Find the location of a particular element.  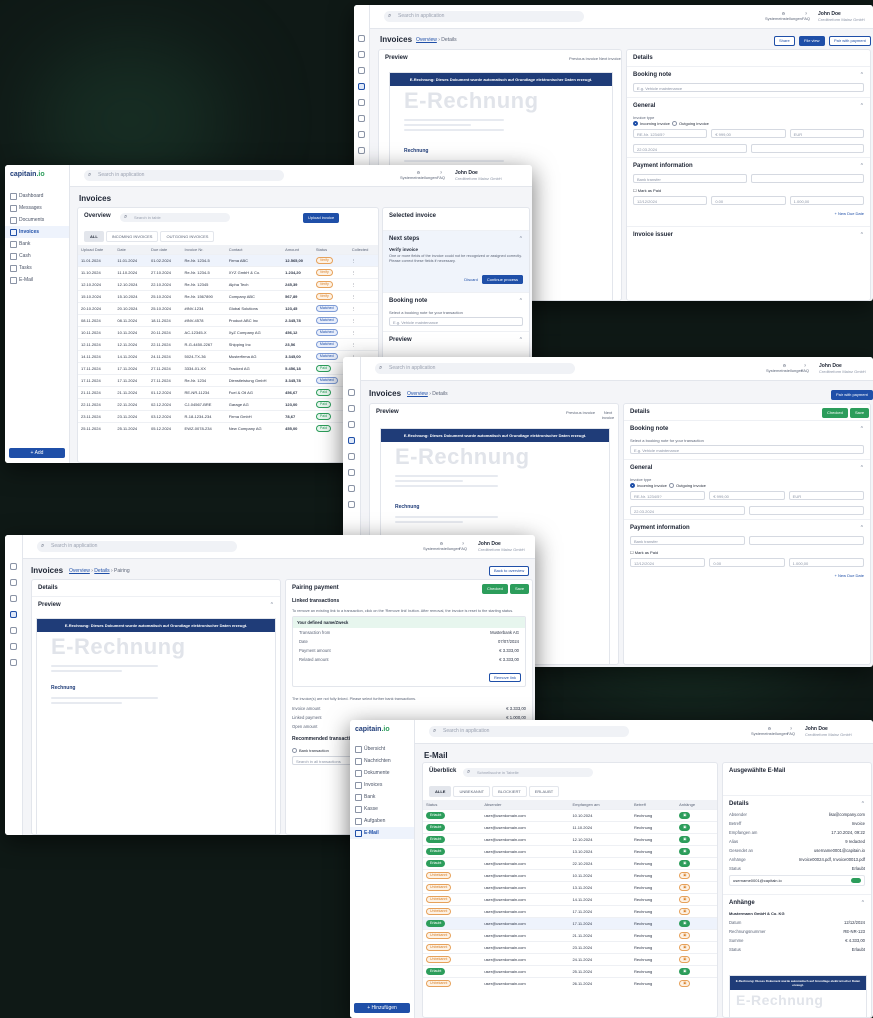

payment-date-input is located at coordinates (807, 179).